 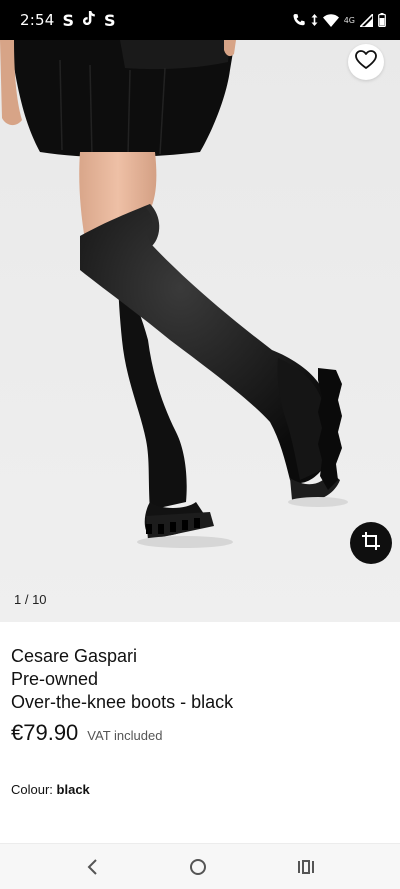 I want to click on status-time: 2:54, so click(x=37, y=20).